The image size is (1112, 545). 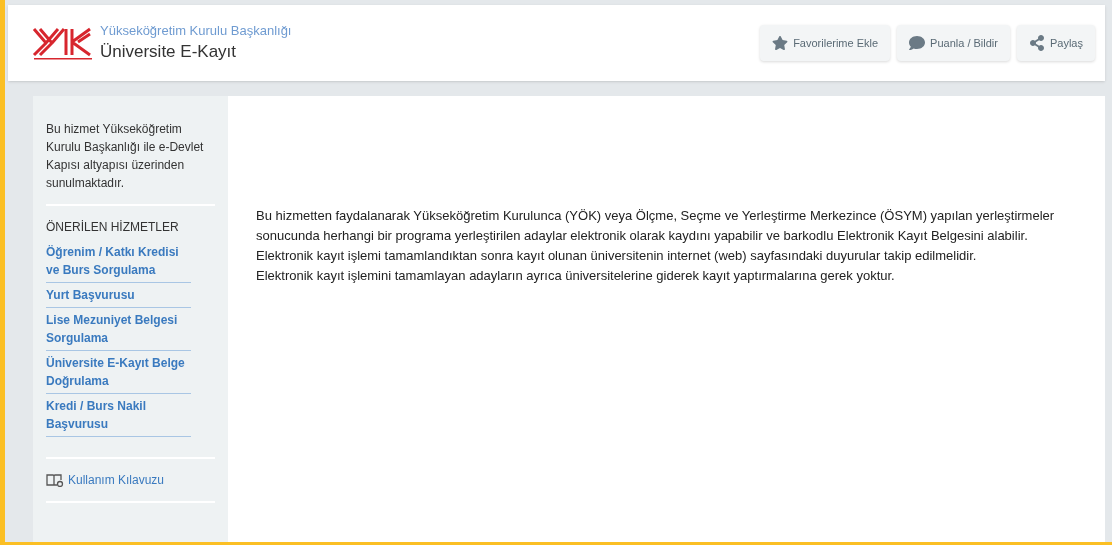 What do you see at coordinates (118, 295) in the screenshot?
I see `service-link: Yurt Başvurusu` at bounding box center [118, 295].